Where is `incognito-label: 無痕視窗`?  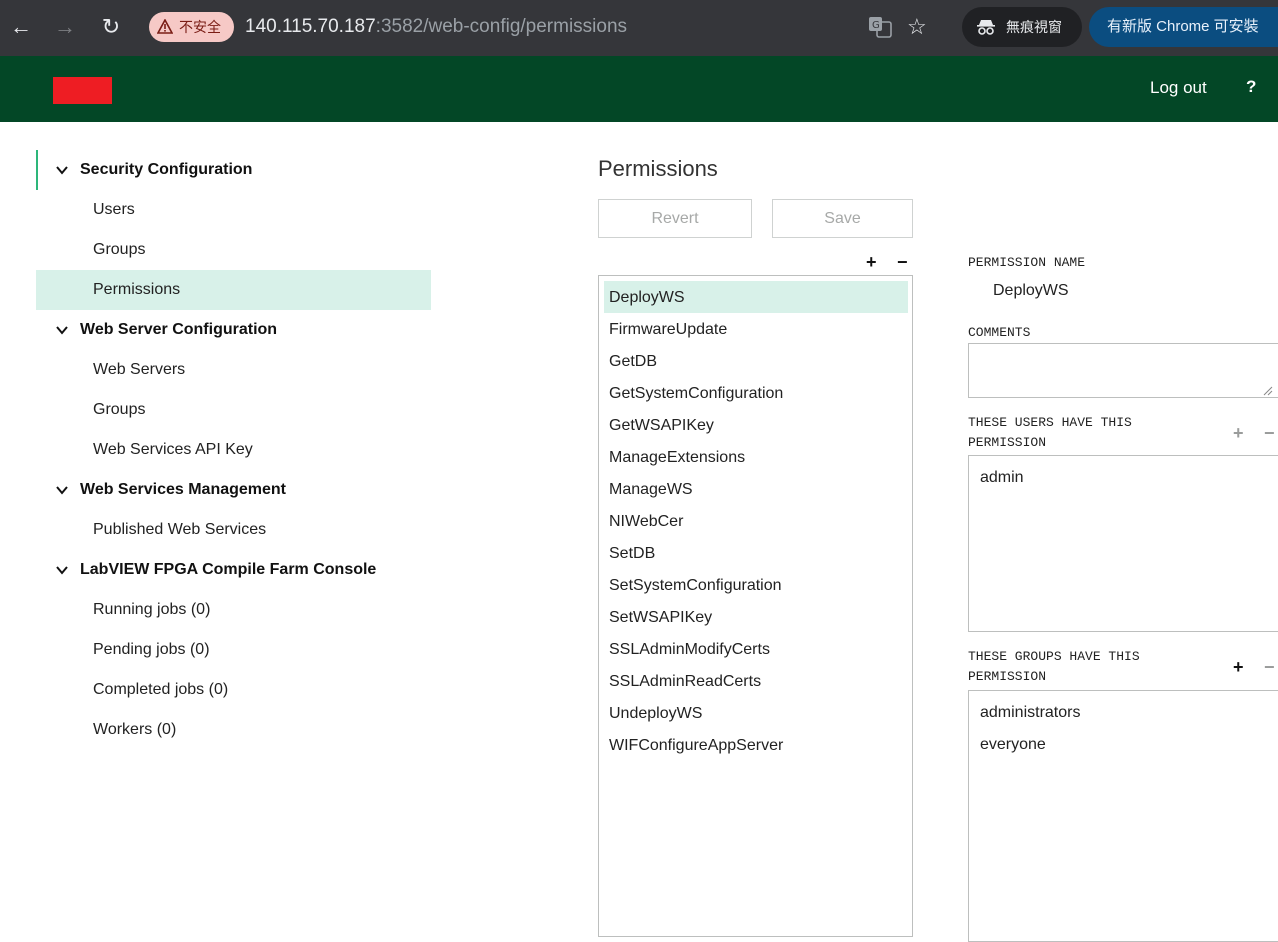 incognito-label: 無痕視窗 is located at coordinates (1034, 27).